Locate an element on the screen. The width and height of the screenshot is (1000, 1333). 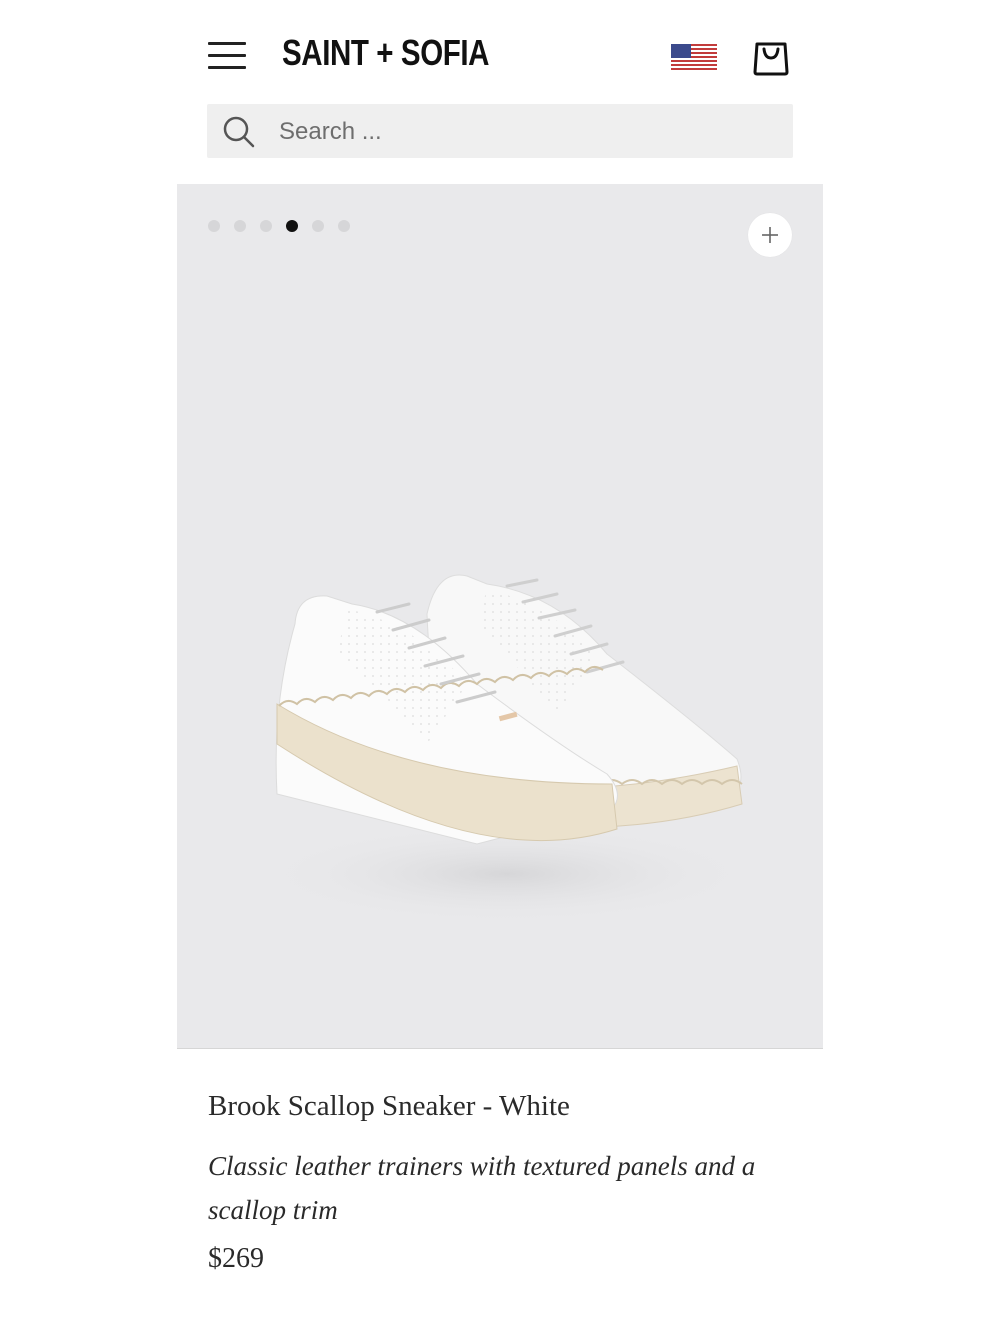
us-flag-icon is located at coordinates (694, 57).